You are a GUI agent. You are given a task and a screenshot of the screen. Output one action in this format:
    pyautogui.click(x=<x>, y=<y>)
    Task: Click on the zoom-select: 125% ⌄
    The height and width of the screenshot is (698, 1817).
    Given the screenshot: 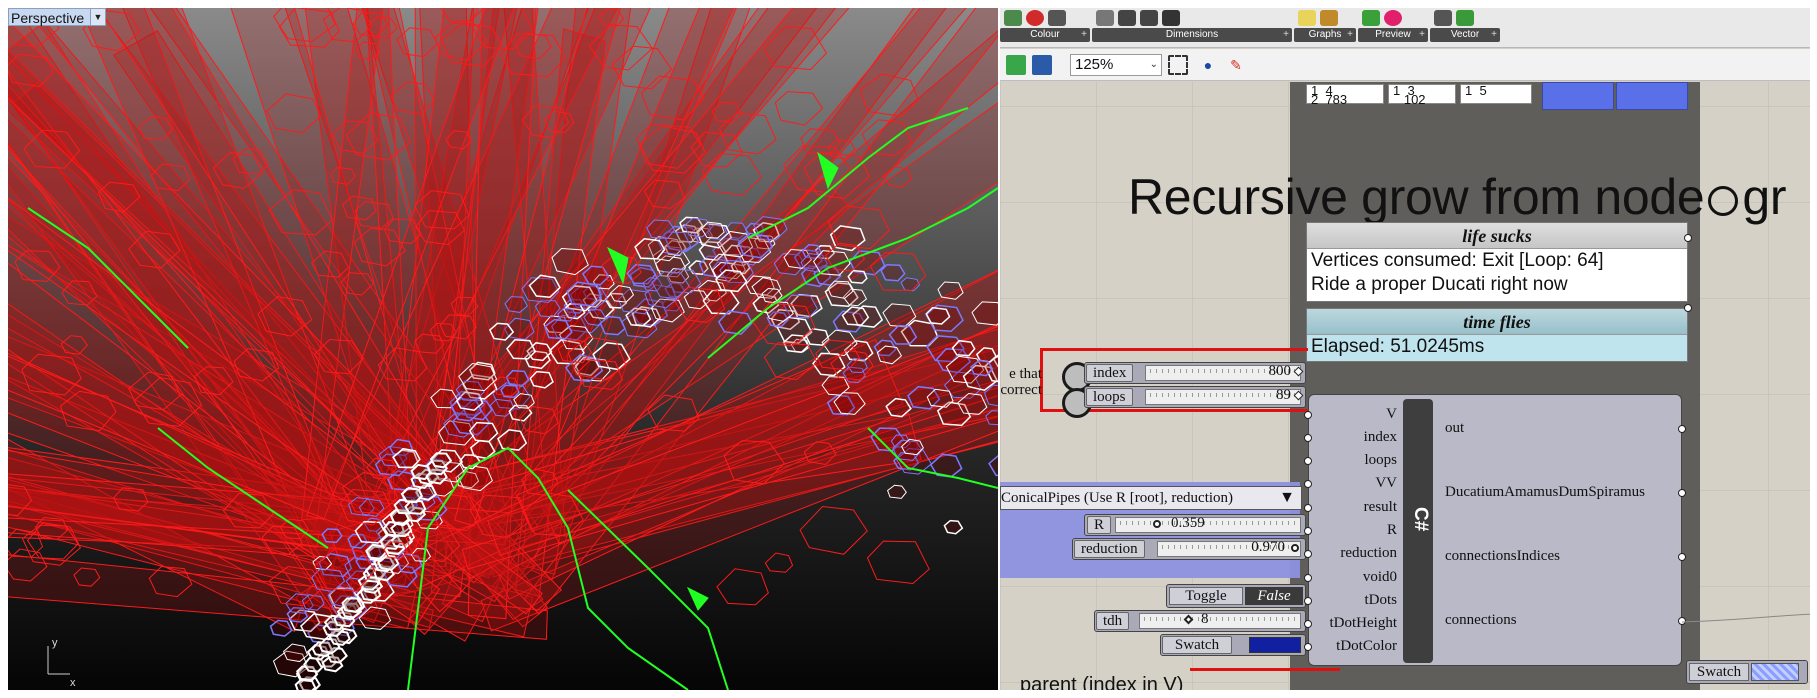 What is the action you would take?
    pyautogui.click(x=1116, y=65)
    